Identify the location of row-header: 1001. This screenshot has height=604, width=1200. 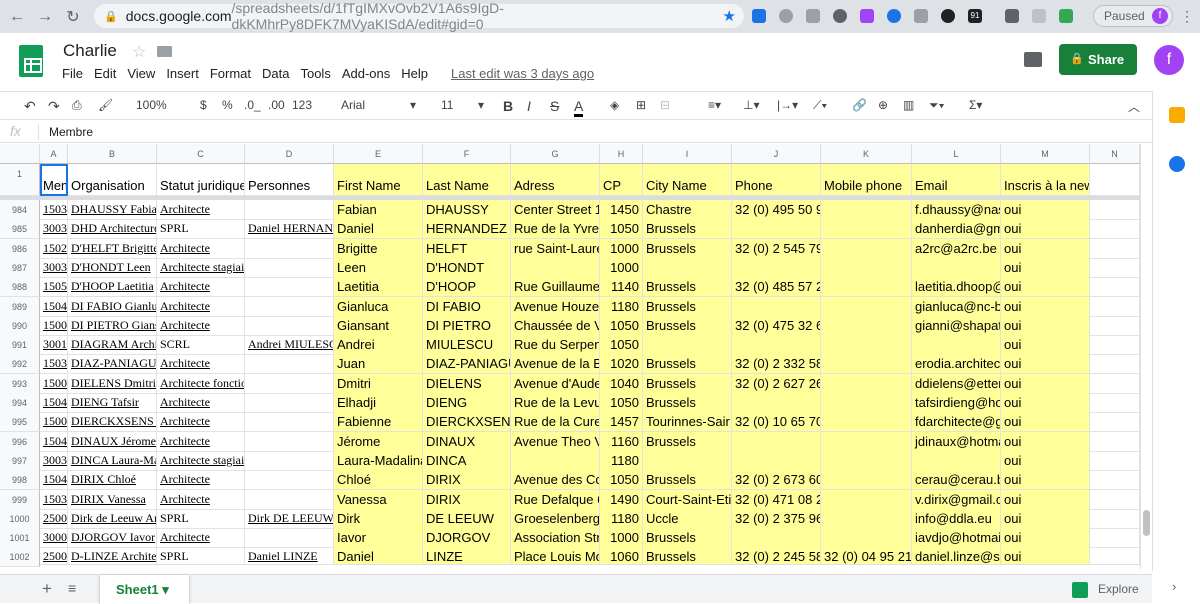
(20, 538).